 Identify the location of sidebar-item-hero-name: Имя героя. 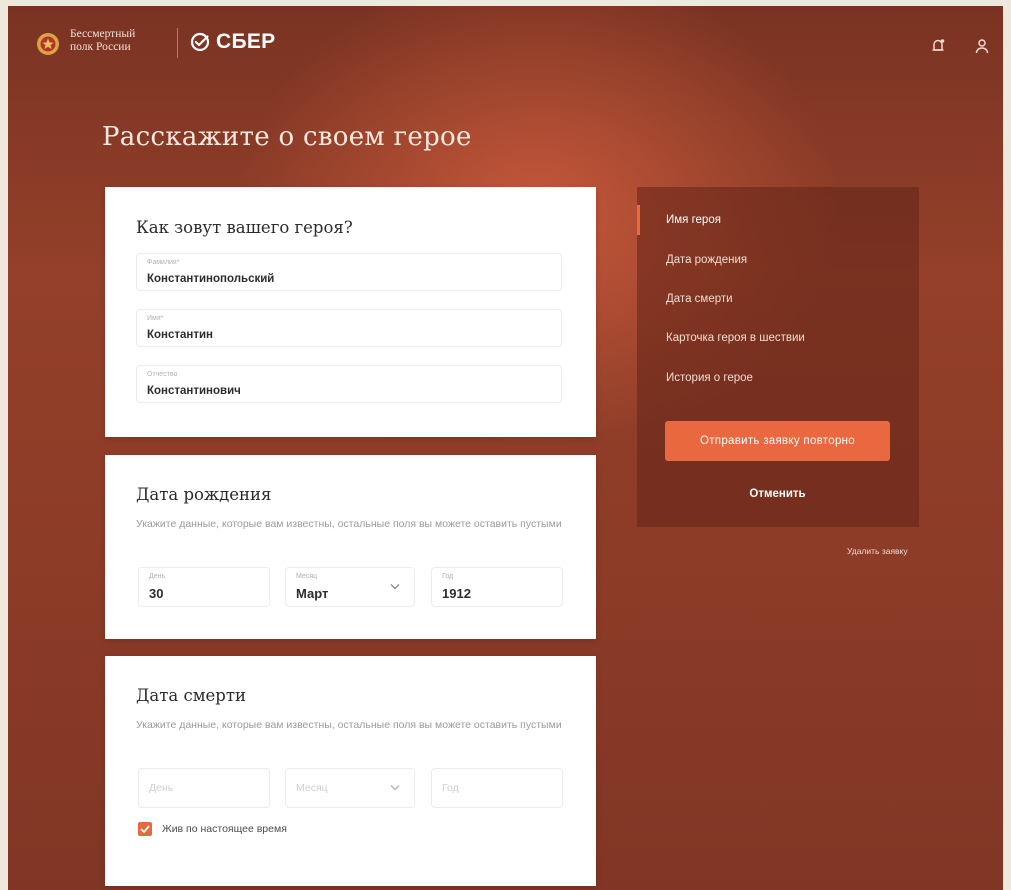
(693, 220).